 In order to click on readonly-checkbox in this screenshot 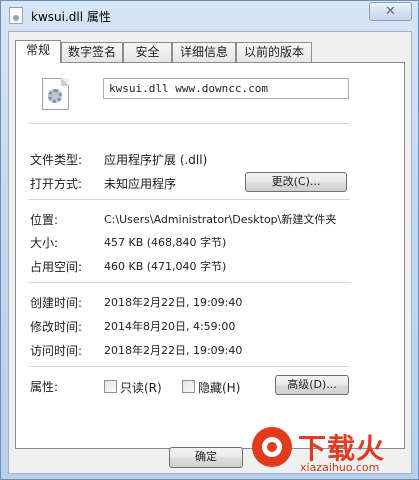, I will do `click(110, 386)`.